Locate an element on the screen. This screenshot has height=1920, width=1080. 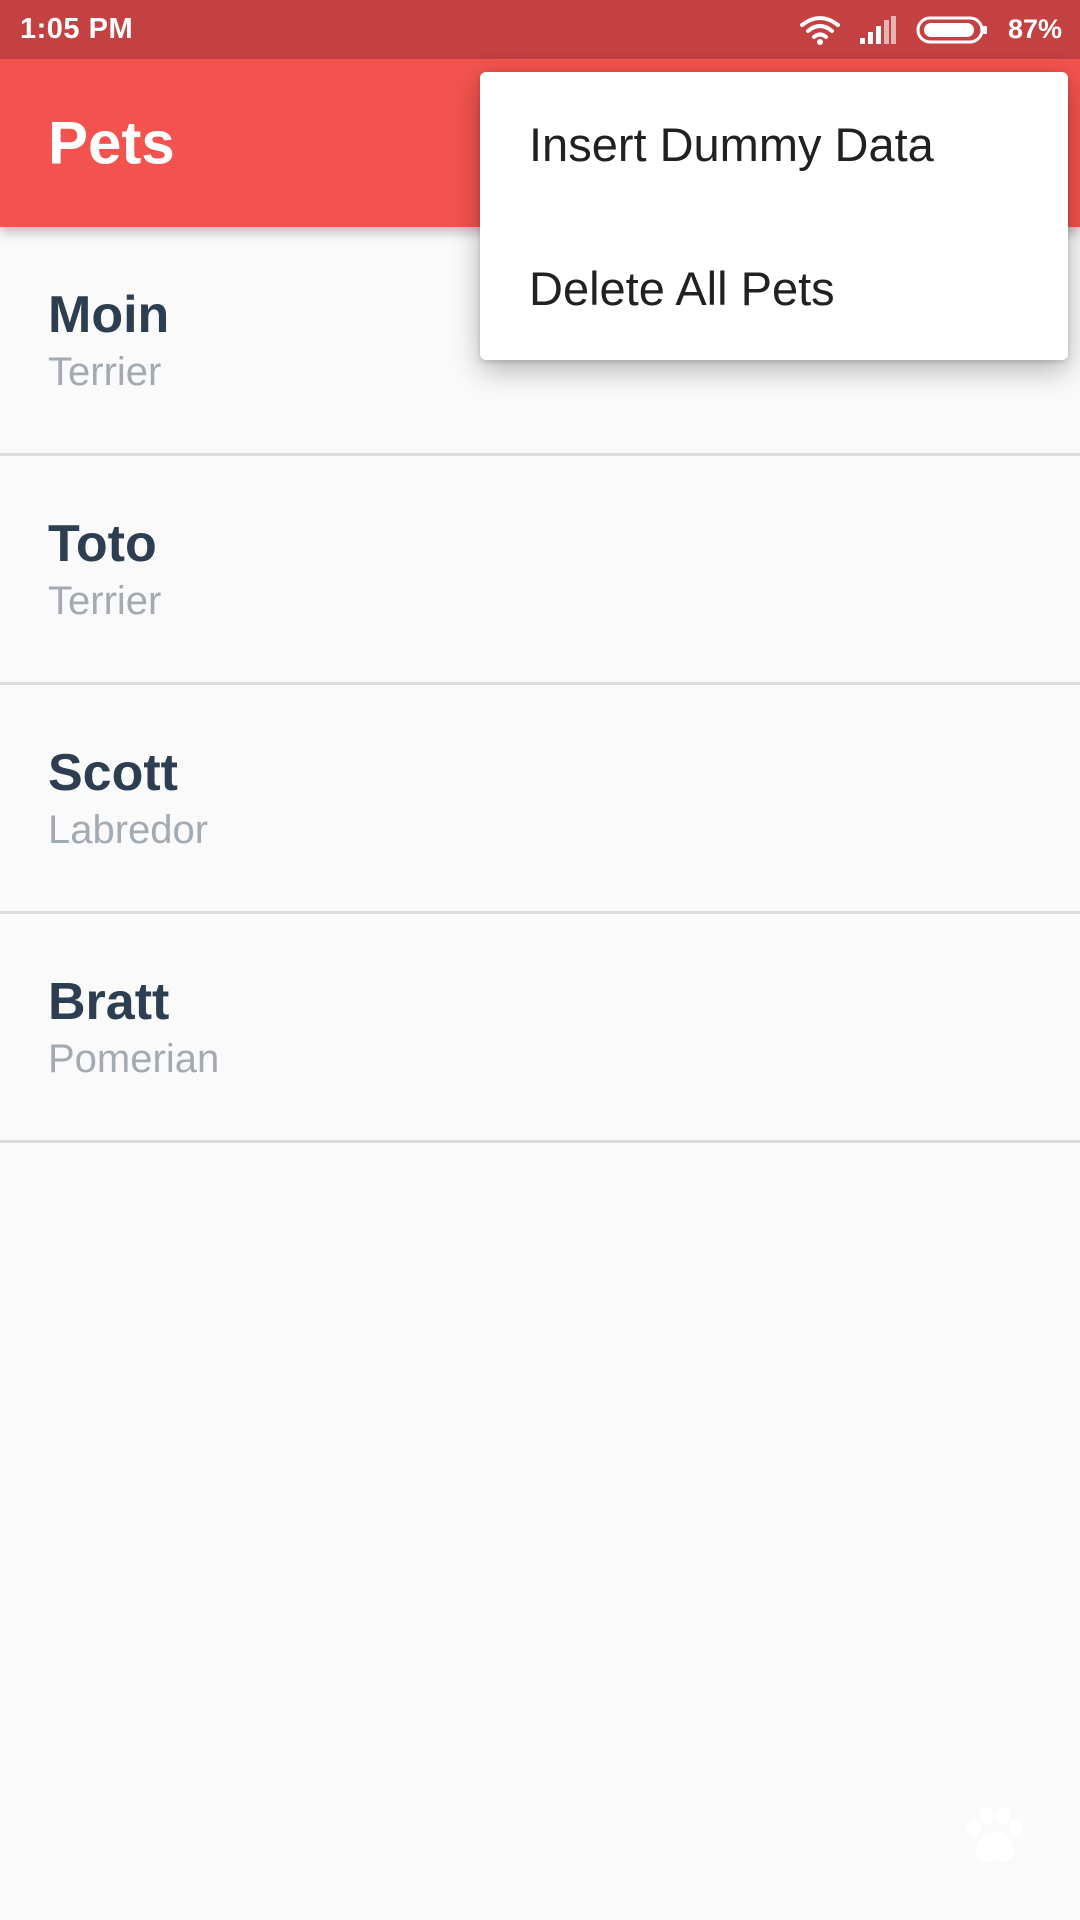
status-time: 1:05 PM is located at coordinates (77, 29).